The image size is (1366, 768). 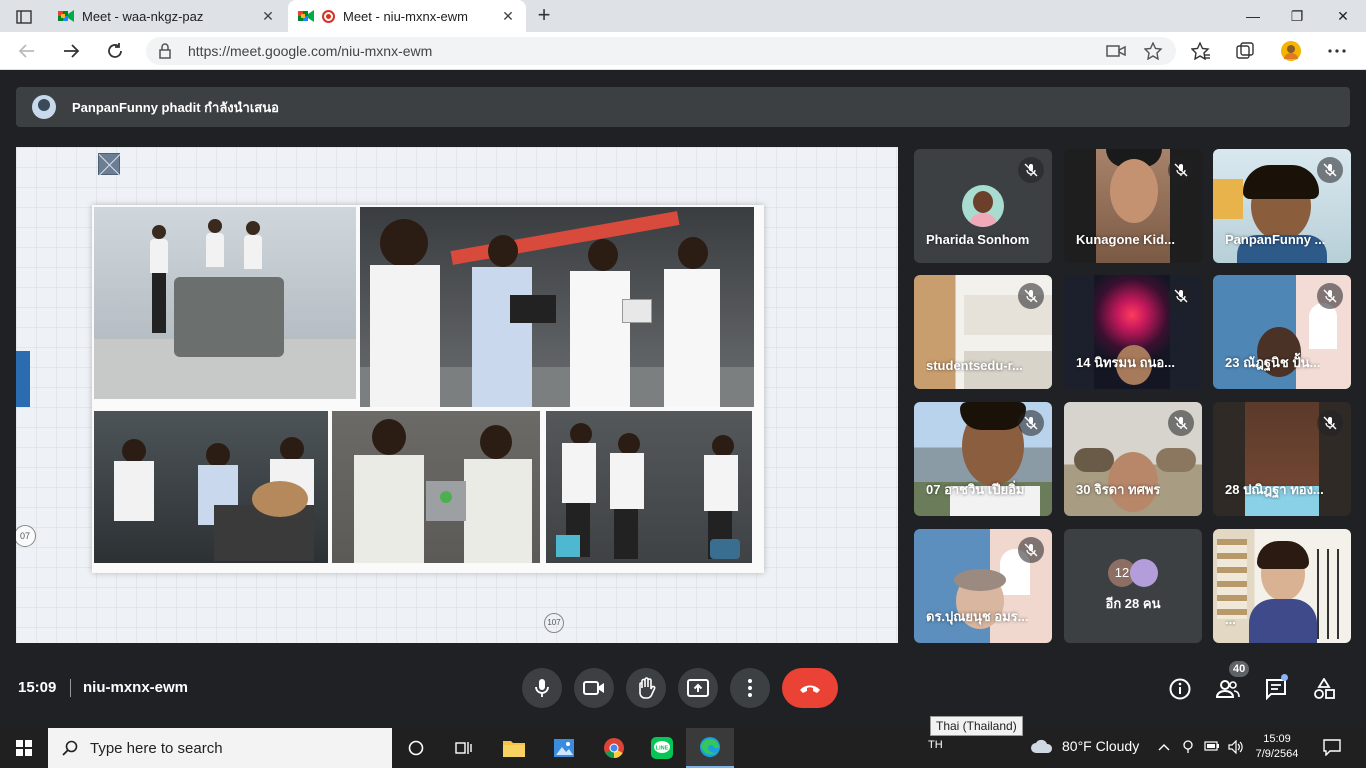 What do you see at coordinates (143, 16) in the screenshot?
I see `tab-title: Meet - waa-nkgz-paz` at bounding box center [143, 16].